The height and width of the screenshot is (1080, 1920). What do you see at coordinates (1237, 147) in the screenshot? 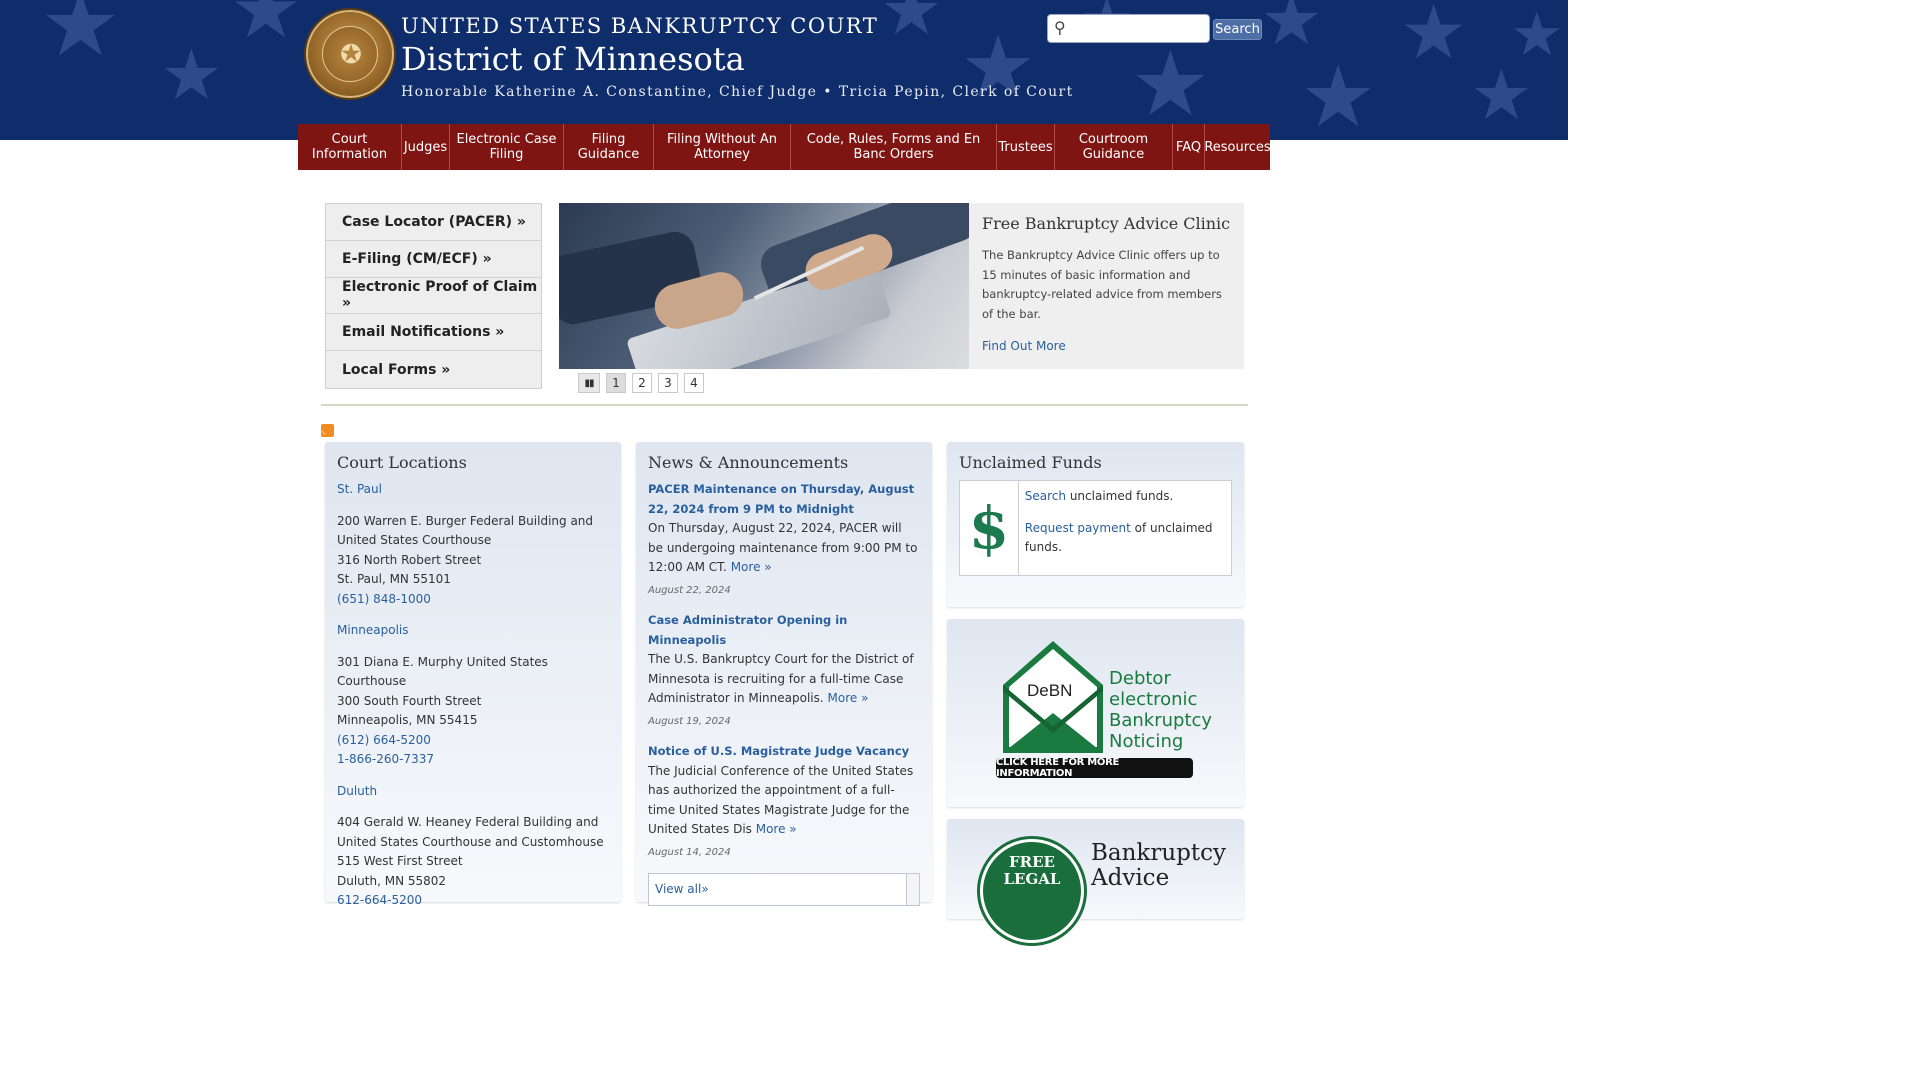
I see `nav-resources: Resources` at bounding box center [1237, 147].